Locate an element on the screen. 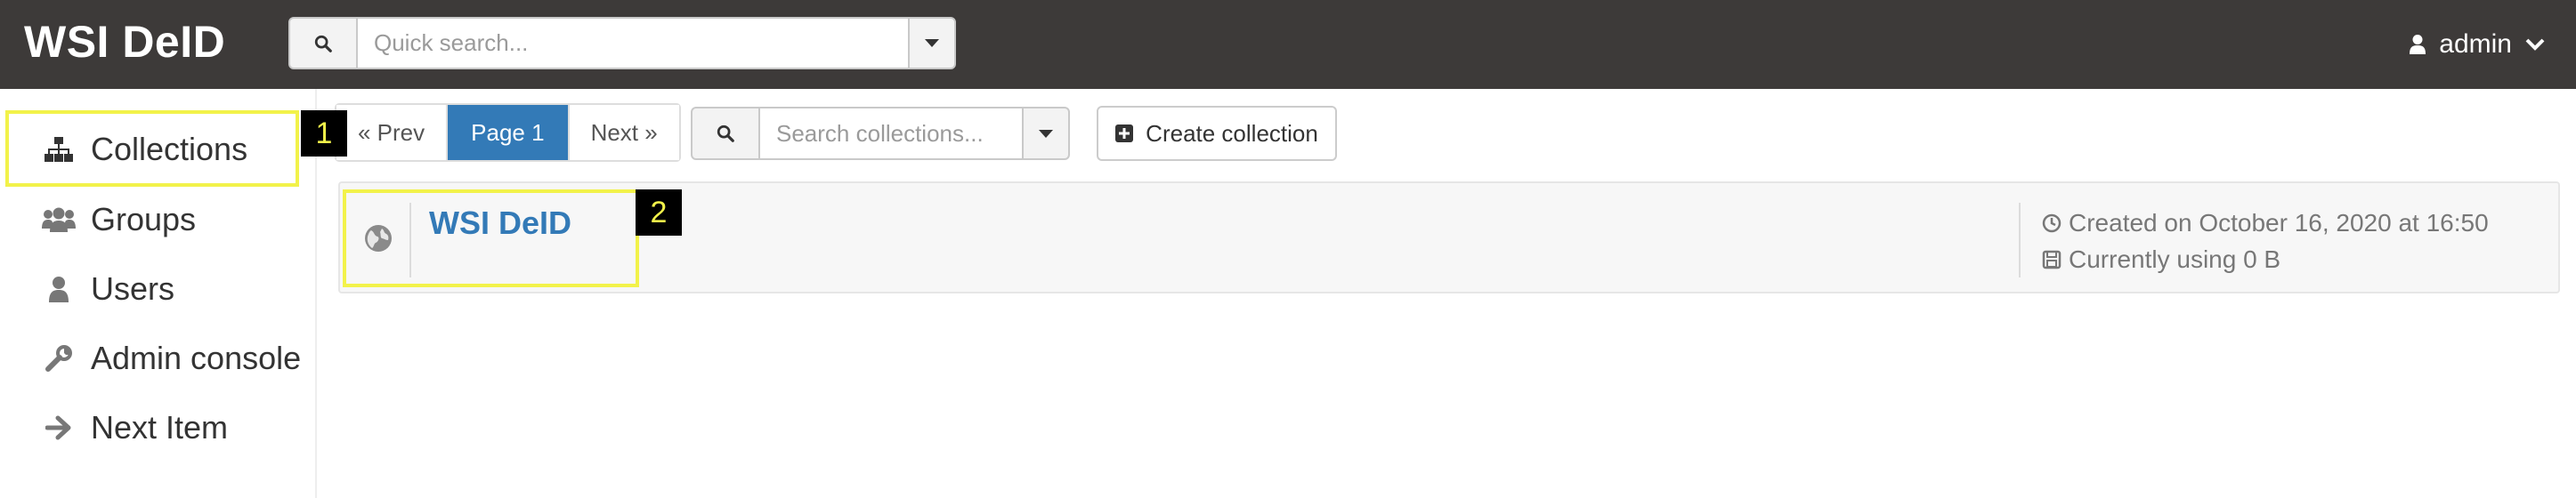 The image size is (2576, 498). wrench-icon is located at coordinates (59, 358).